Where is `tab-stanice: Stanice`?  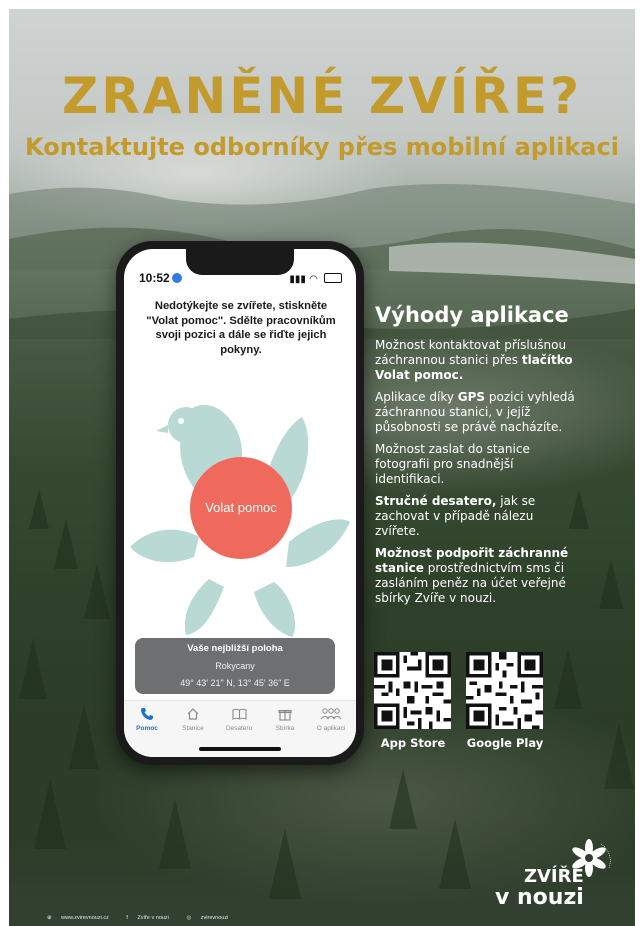
tab-stanice: Stanice is located at coordinates (193, 719).